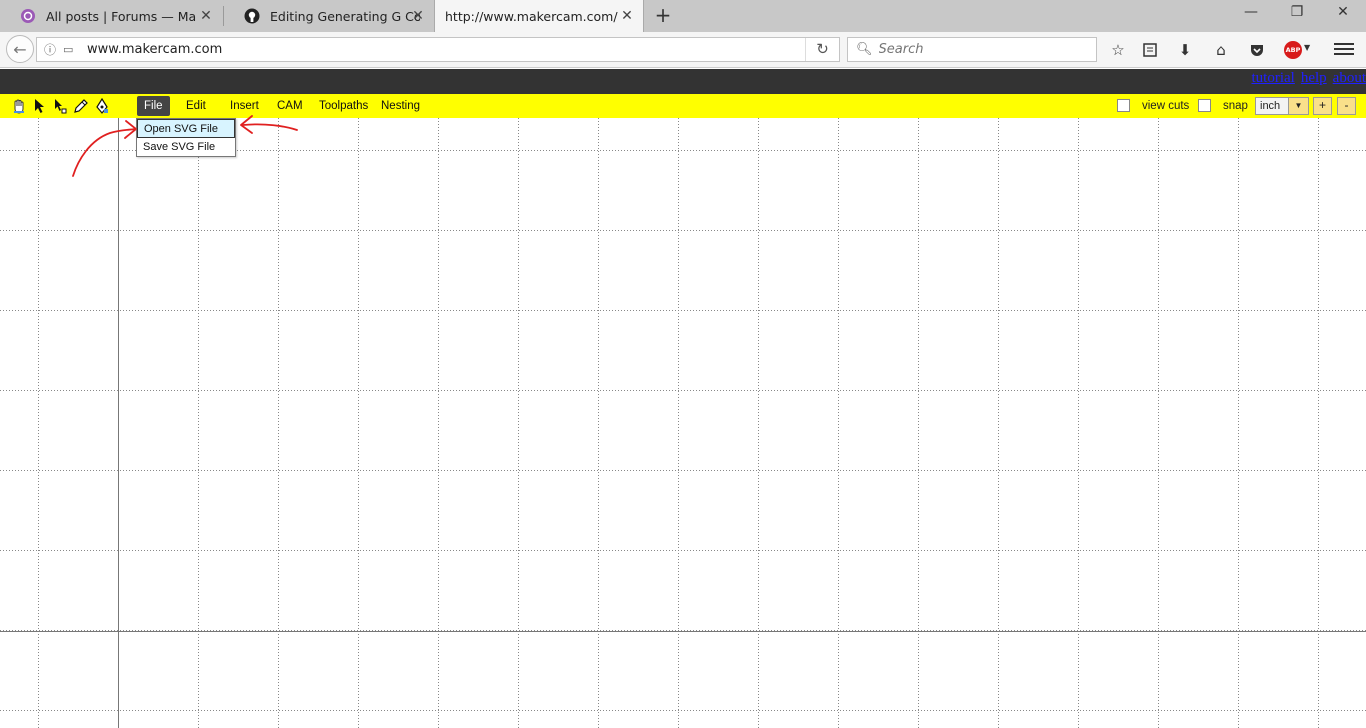 This screenshot has height=728, width=1366. I want to click on snap-toggle: snap, so click(1223, 105).